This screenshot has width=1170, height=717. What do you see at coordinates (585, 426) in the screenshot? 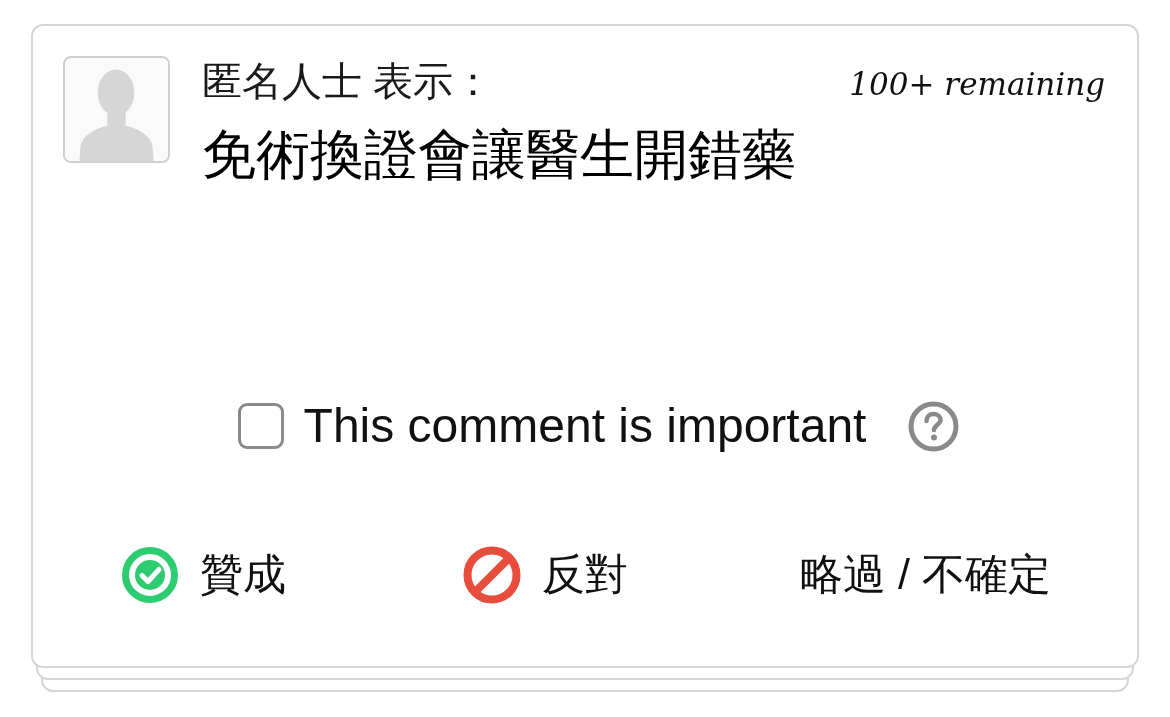
I see `important-label: This comment is important` at bounding box center [585, 426].